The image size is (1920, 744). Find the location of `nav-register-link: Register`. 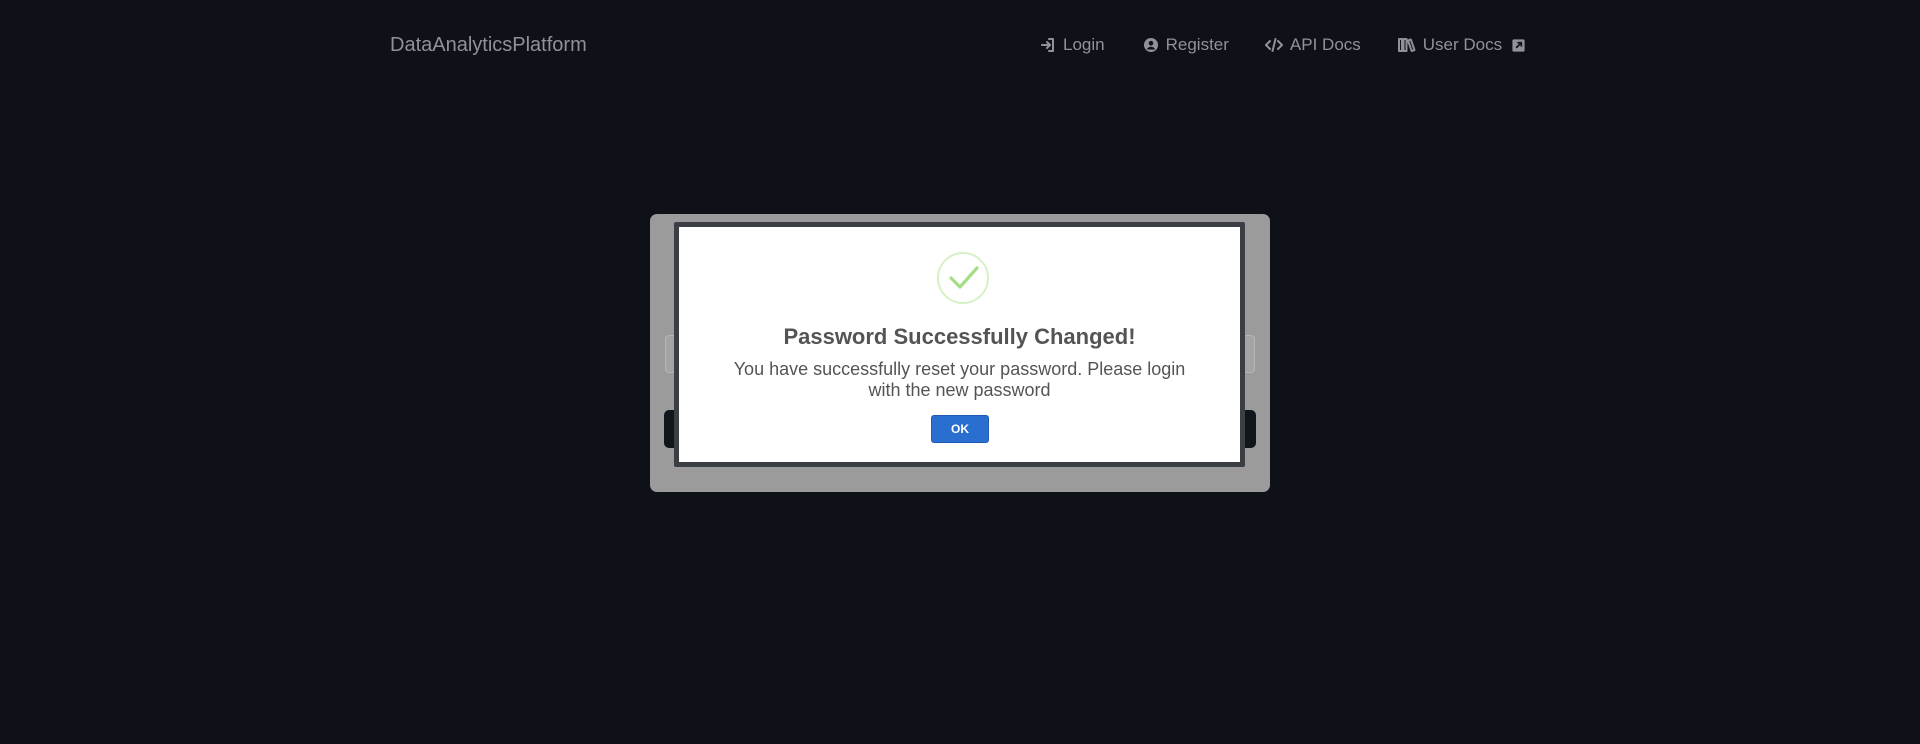

nav-register-link: Register is located at coordinates (1186, 45).